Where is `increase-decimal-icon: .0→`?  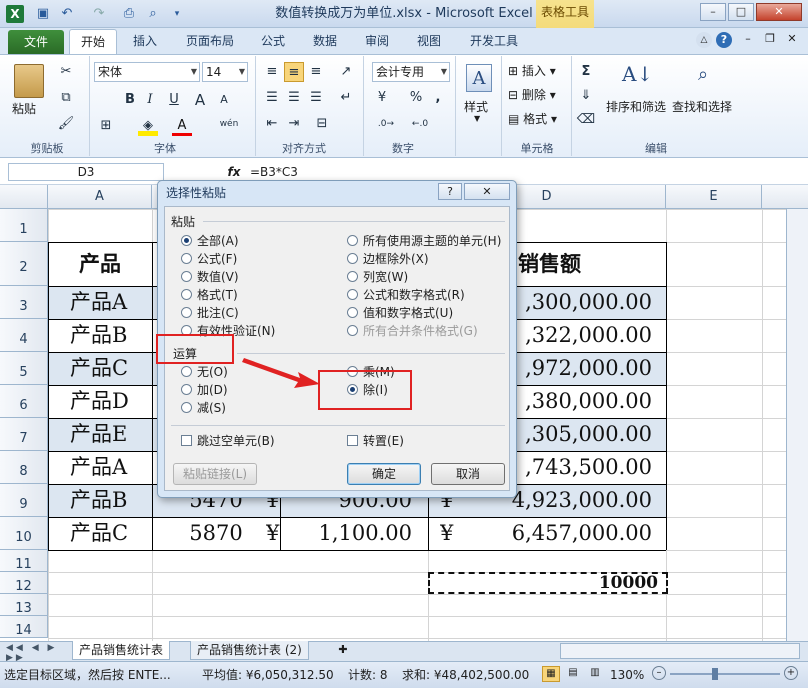 increase-decimal-icon: .0→ is located at coordinates (386, 124).